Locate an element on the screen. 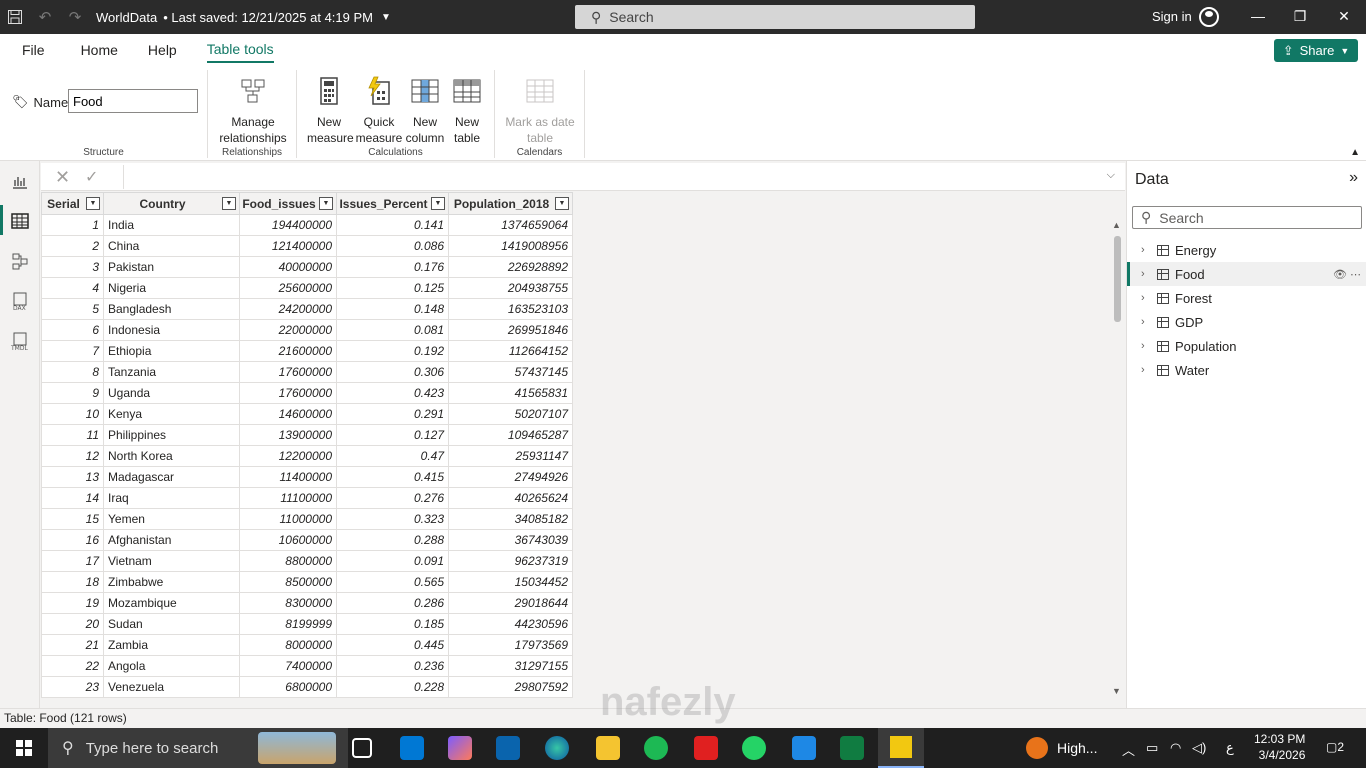 This screenshot has height=768, width=1366. scroll-down-icon: ▼ is located at coordinates (1116, 691).